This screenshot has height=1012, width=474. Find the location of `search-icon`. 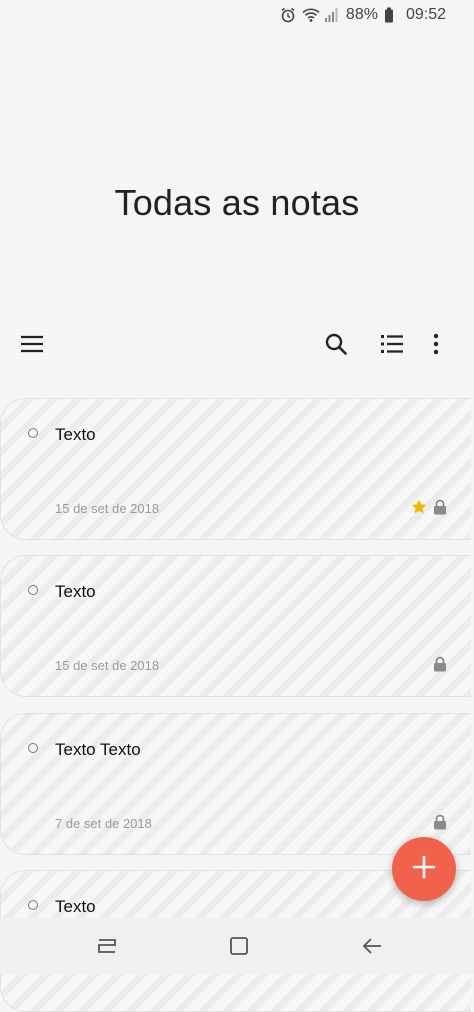

search-icon is located at coordinates (336, 344).